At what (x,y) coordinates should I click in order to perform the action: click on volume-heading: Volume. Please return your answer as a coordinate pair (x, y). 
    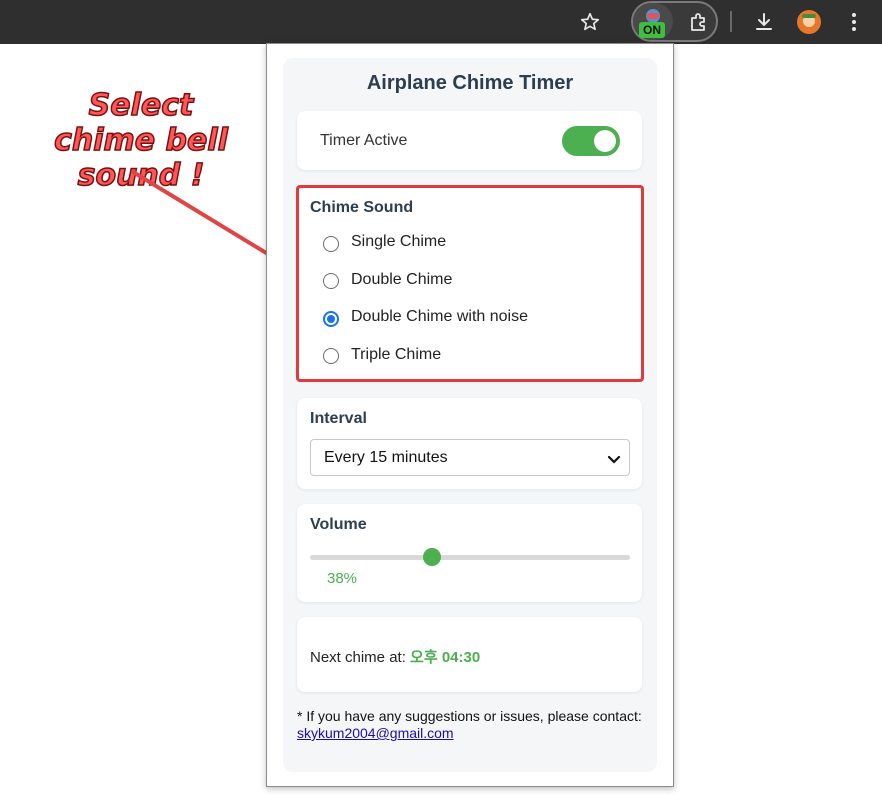
    Looking at the image, I should click on (338, 524).